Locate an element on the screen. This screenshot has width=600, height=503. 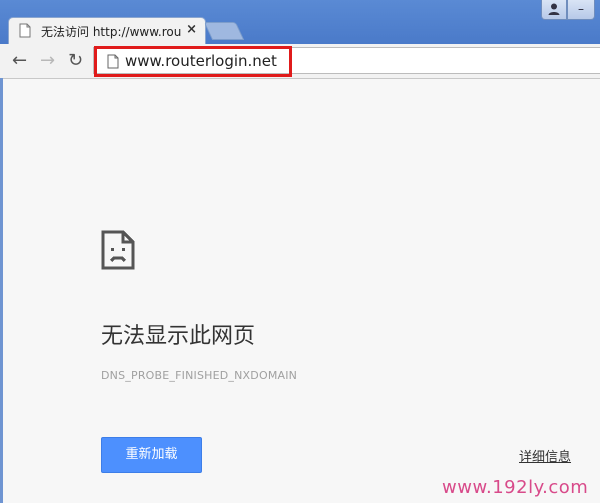
forward-arrow-icon: → is located at coordinates (47, 61).